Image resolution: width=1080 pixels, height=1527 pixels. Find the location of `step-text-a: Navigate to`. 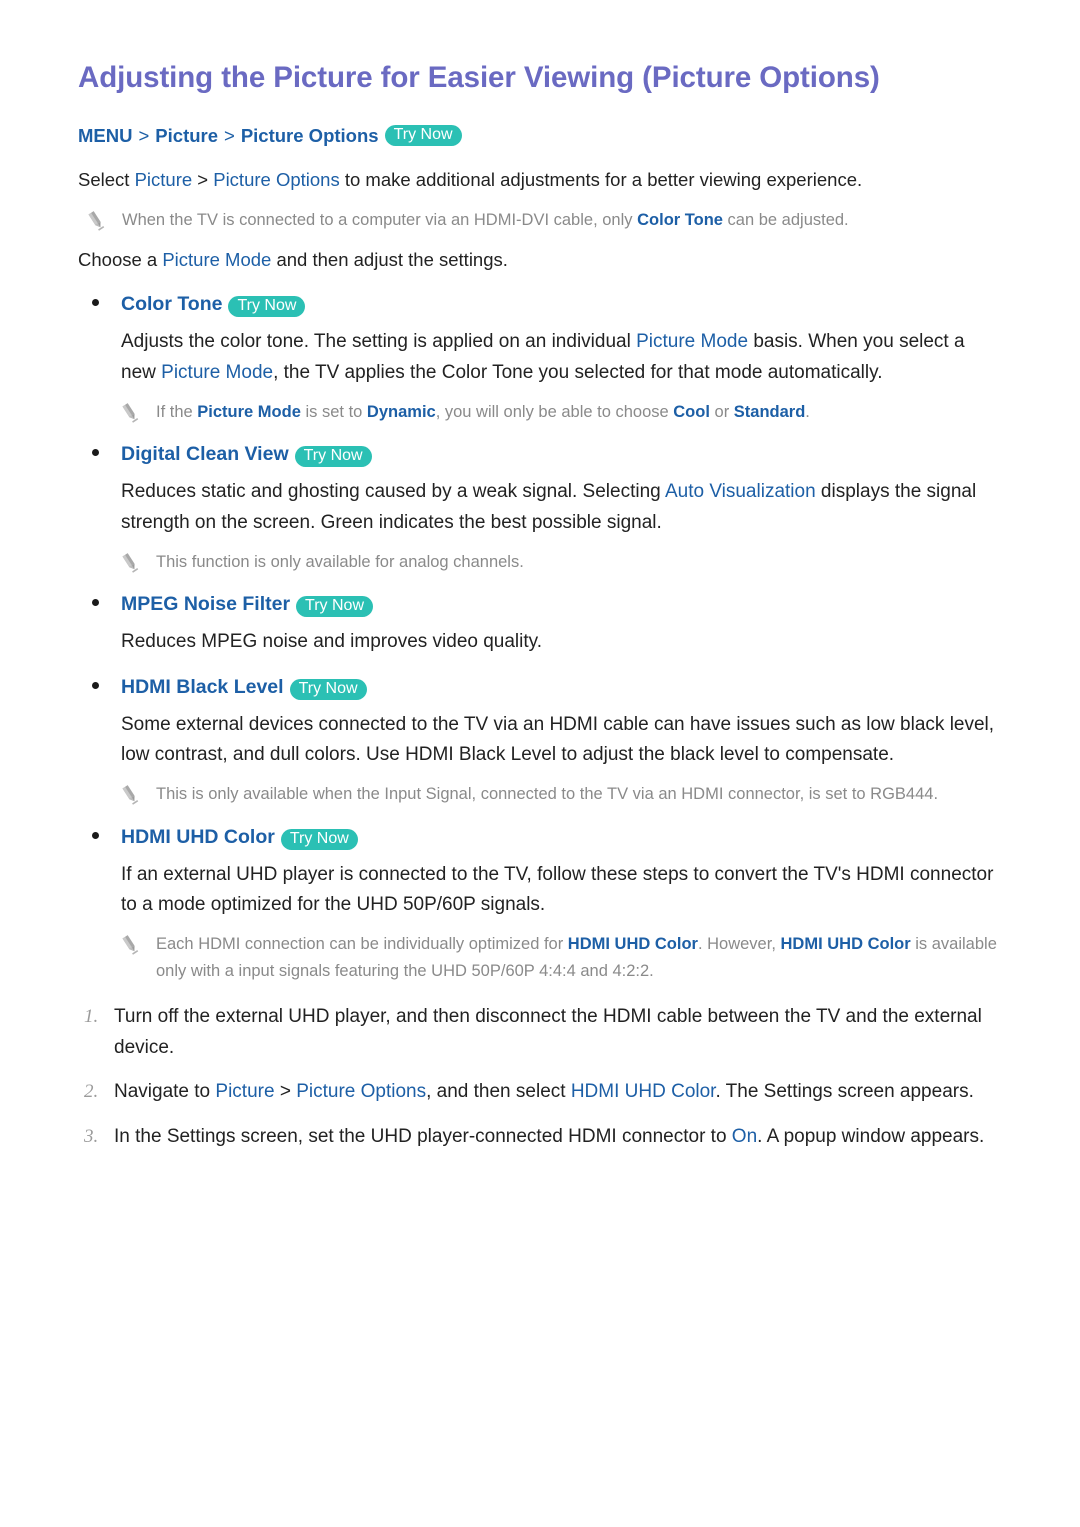

step-text-a: Navigate to is located at coordinates (165, 1092).